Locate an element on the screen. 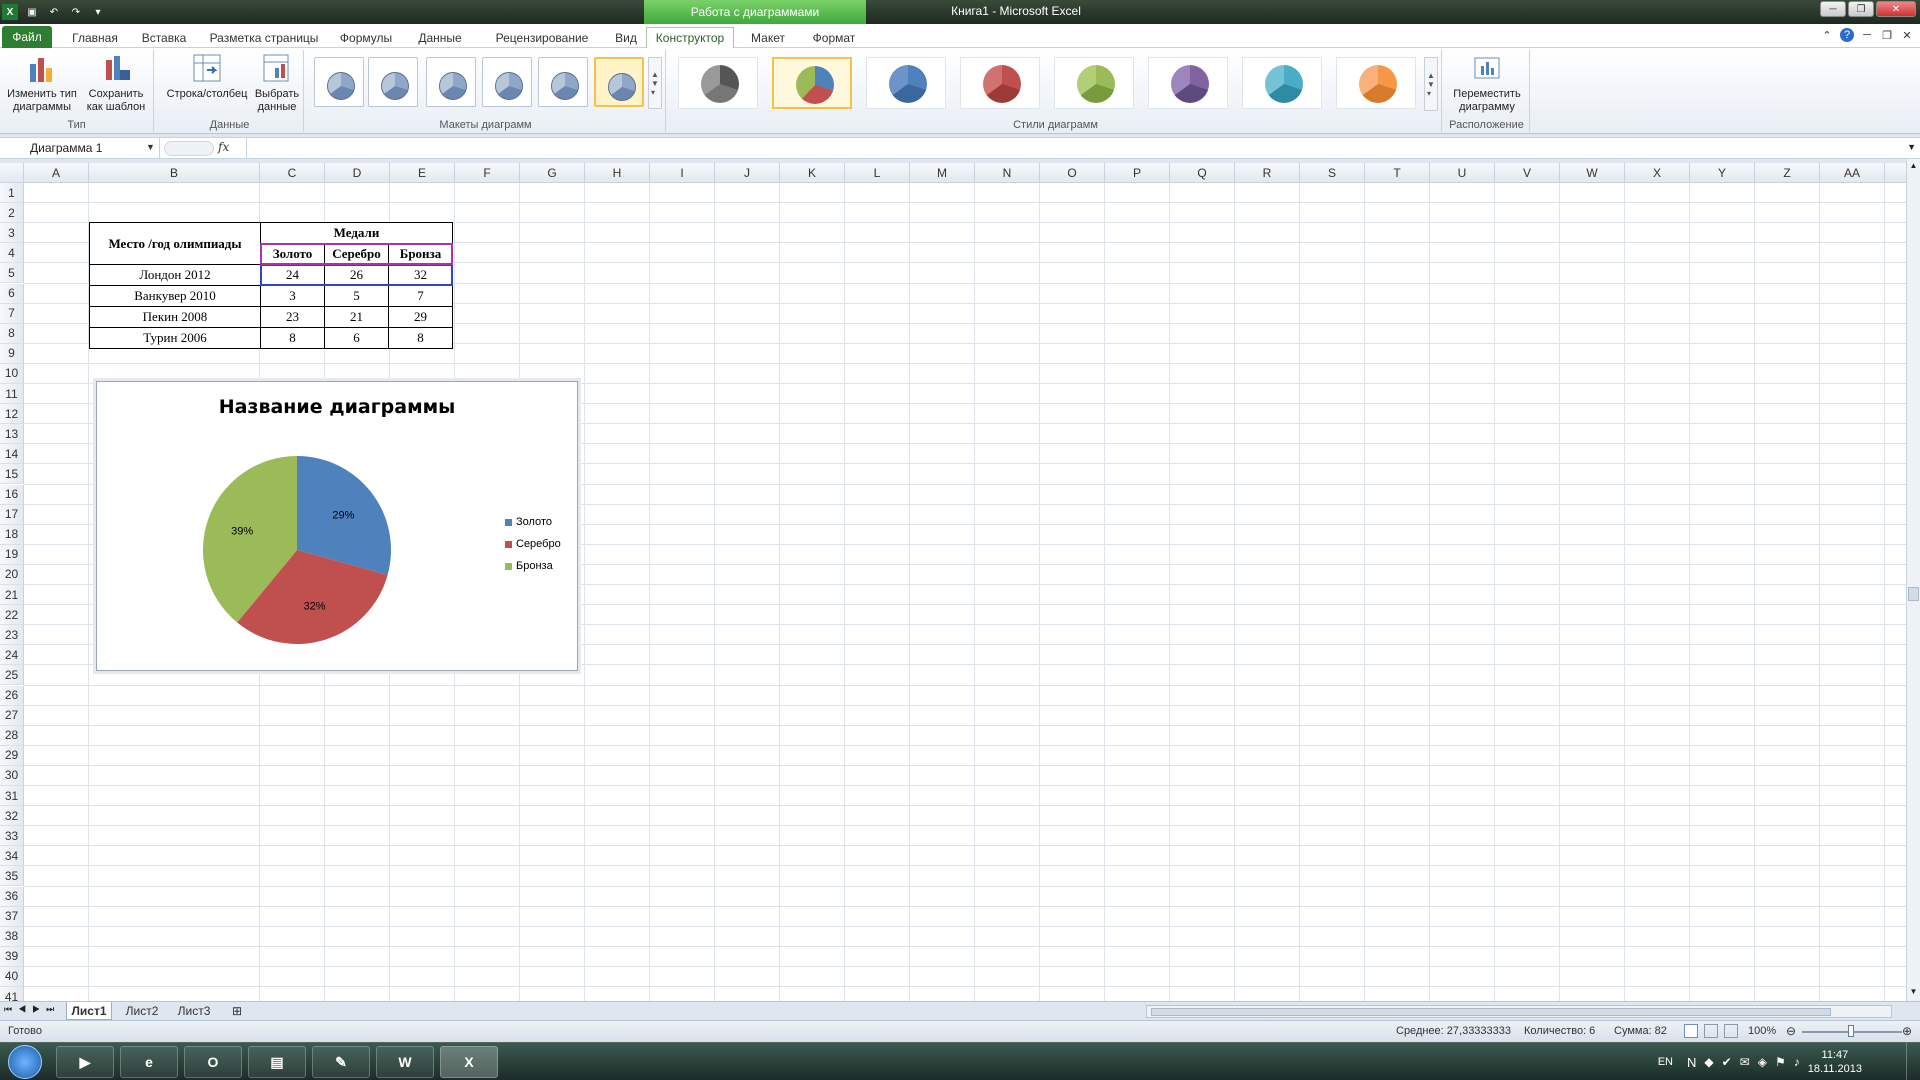 The height and width of the screenshot is (1080, 1920). row-header: 7 is located at coordinates (12, 313).